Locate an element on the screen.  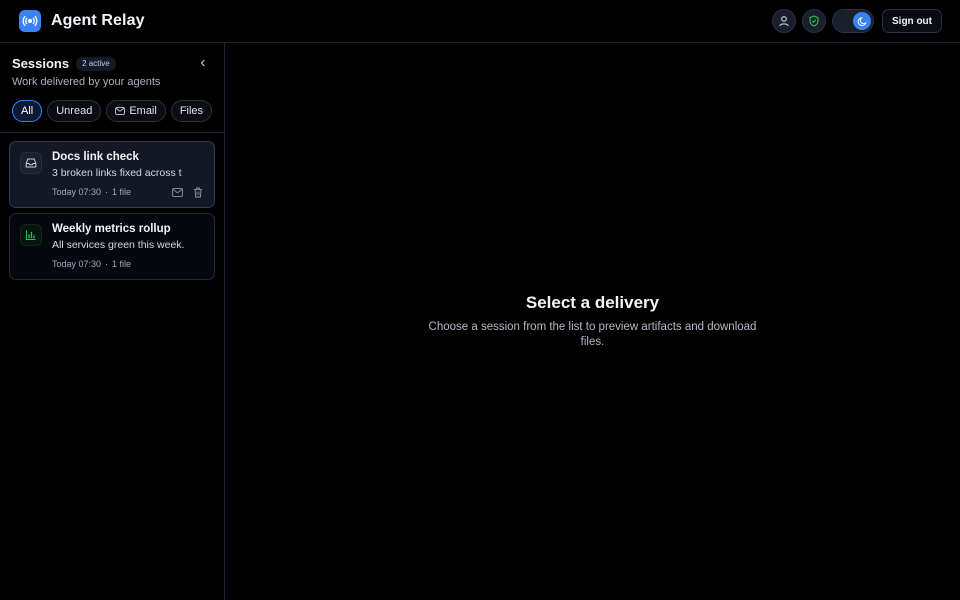
user-icon is located at coordinates (784, 21).